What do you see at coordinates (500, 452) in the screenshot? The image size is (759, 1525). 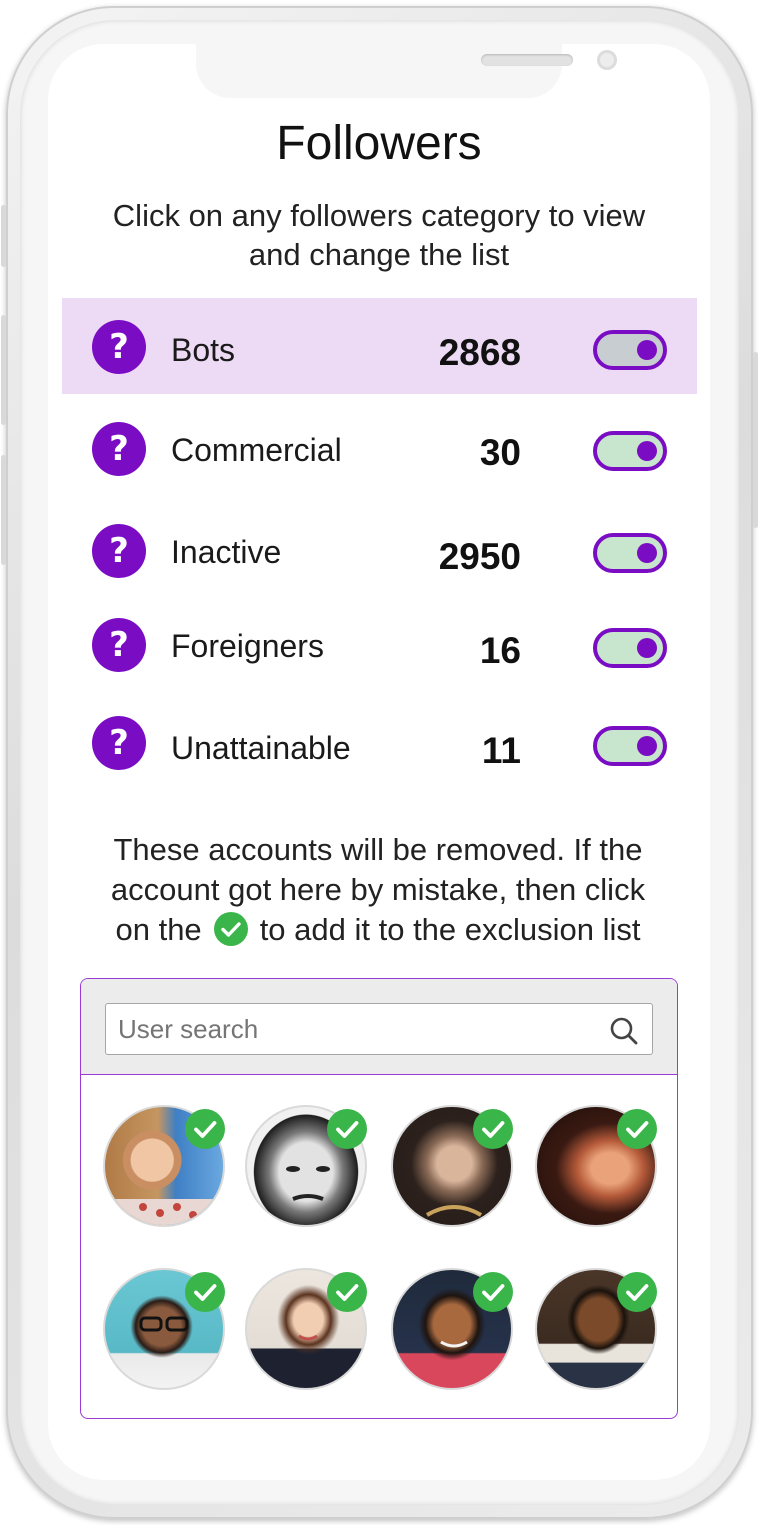 I see `category-count: 30` at bounding box center [500, 452].